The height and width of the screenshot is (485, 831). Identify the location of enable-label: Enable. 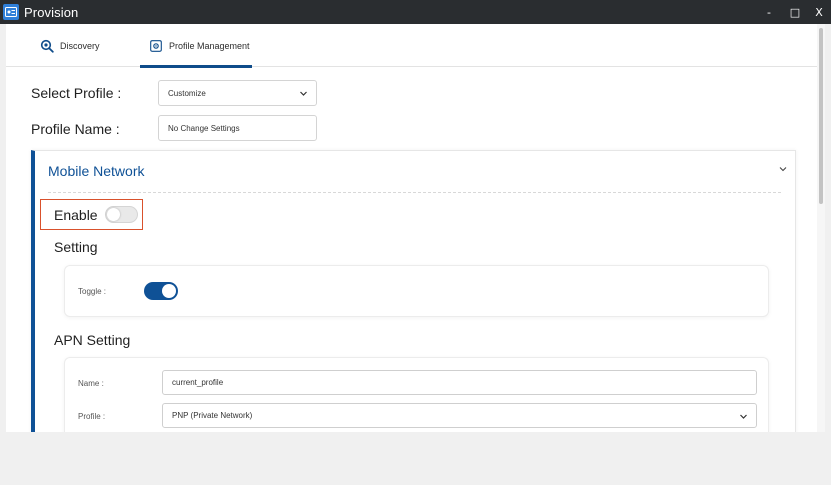
(76, 215).